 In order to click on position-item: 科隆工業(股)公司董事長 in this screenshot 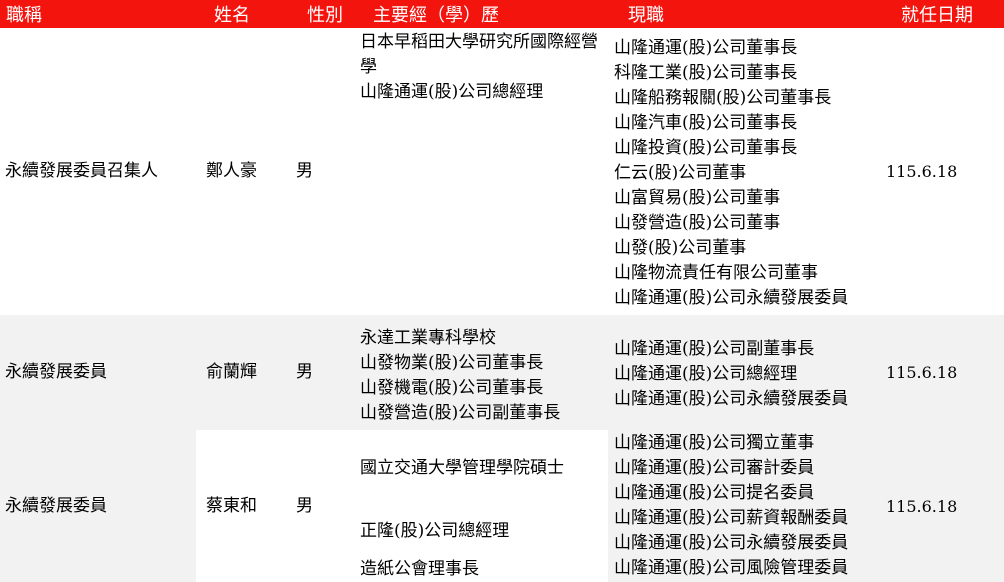, I will do `click(706, 73)`.